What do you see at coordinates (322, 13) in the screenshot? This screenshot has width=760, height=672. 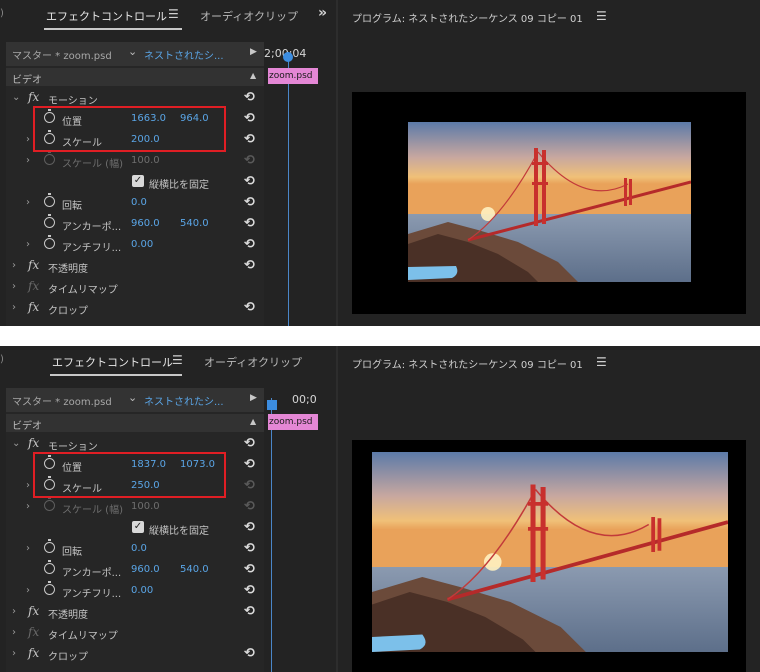 I see `panel-overflow-icon: »` at bounding box center [322, 13].